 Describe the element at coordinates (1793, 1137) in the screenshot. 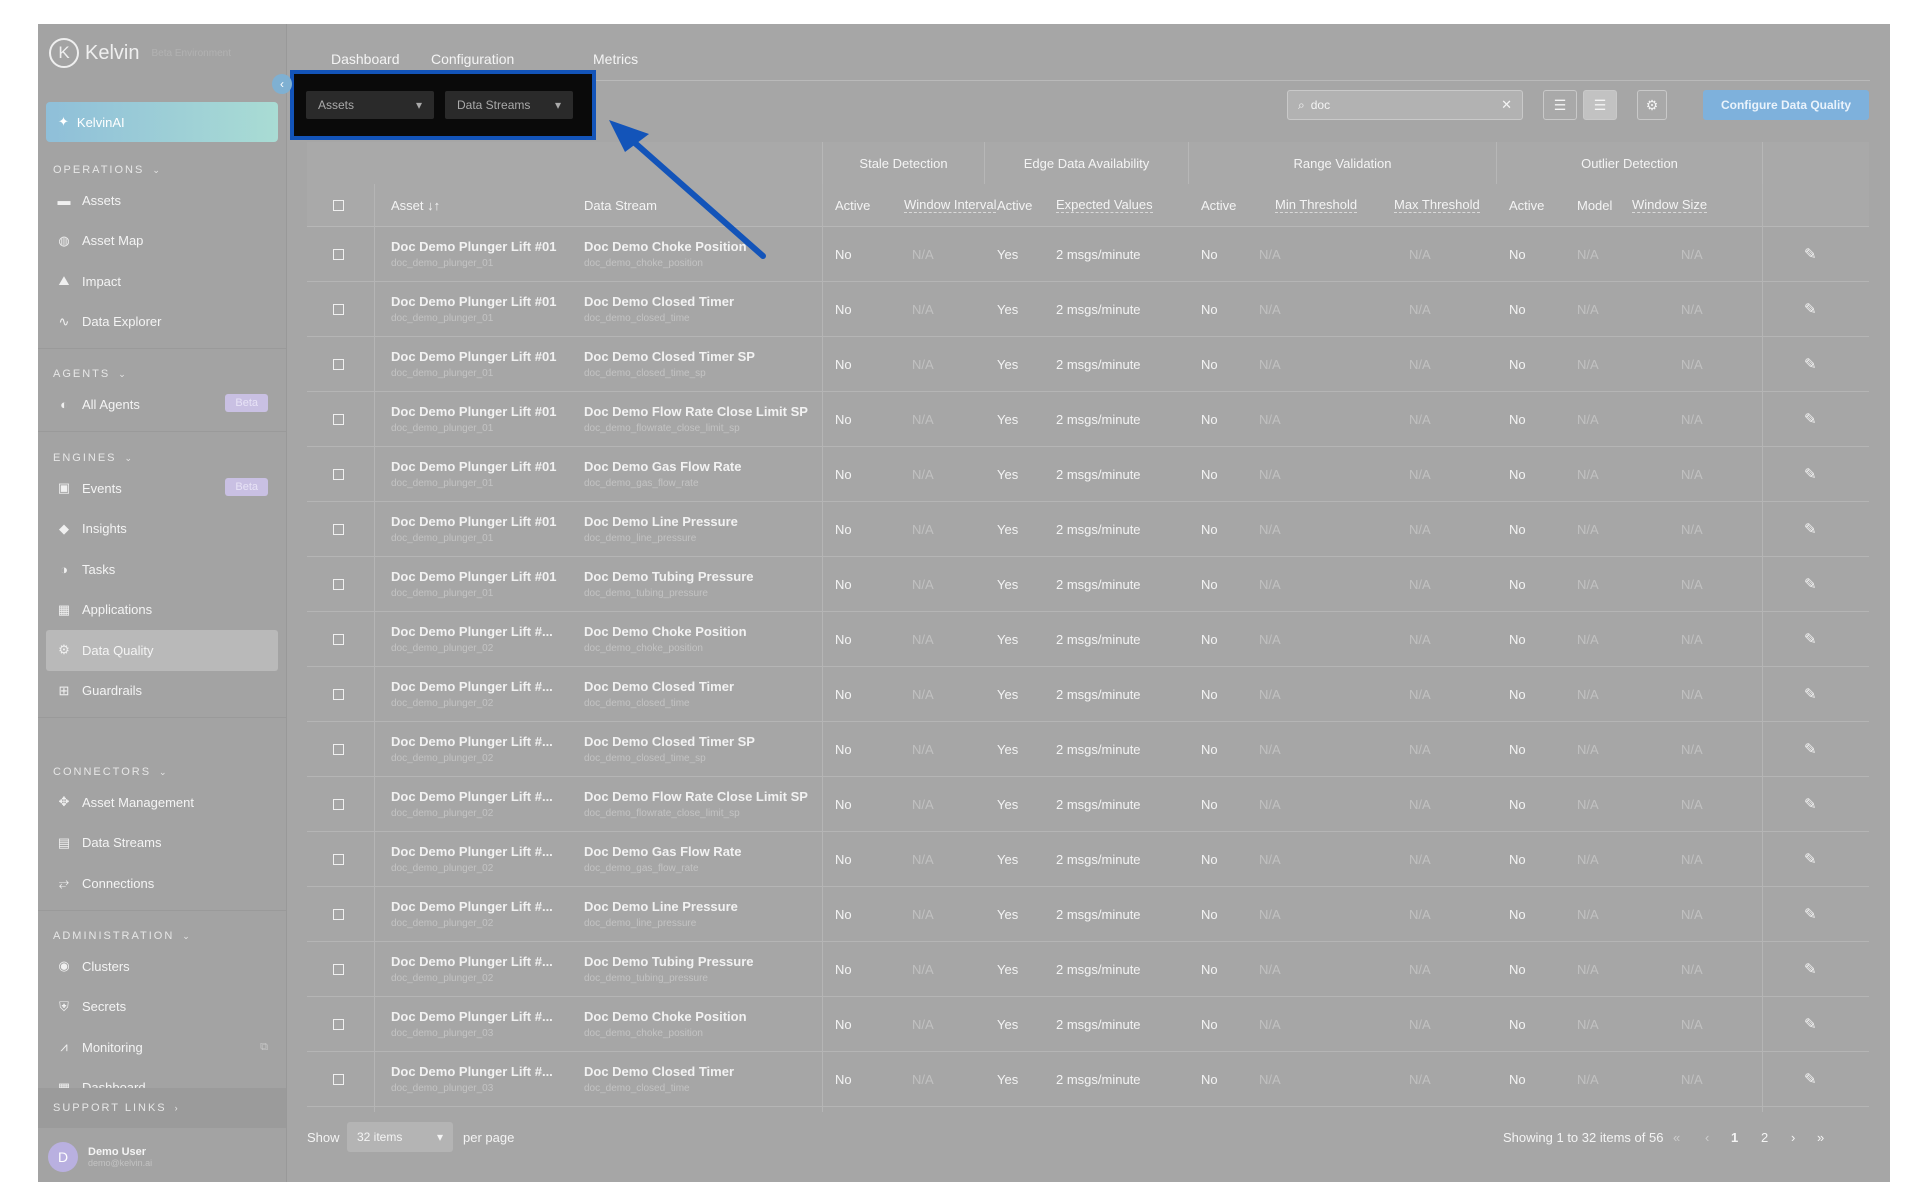

I see `next-page-icon: ›` at that location.